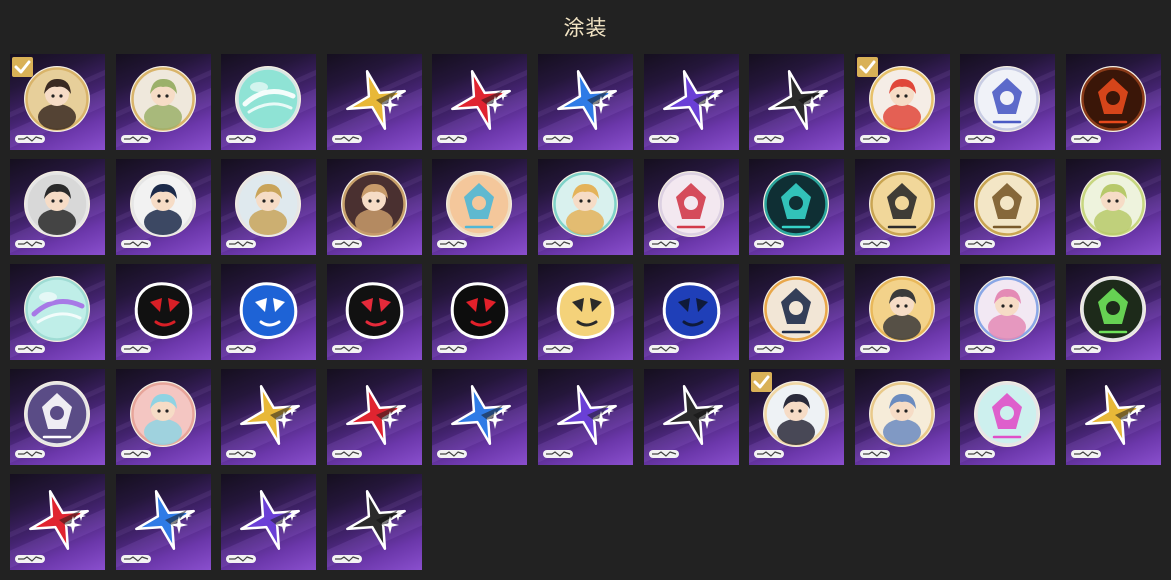  Describe the element at coordinates (585, 28) in the screenshot. I see `page-title: 涂装` at that location.